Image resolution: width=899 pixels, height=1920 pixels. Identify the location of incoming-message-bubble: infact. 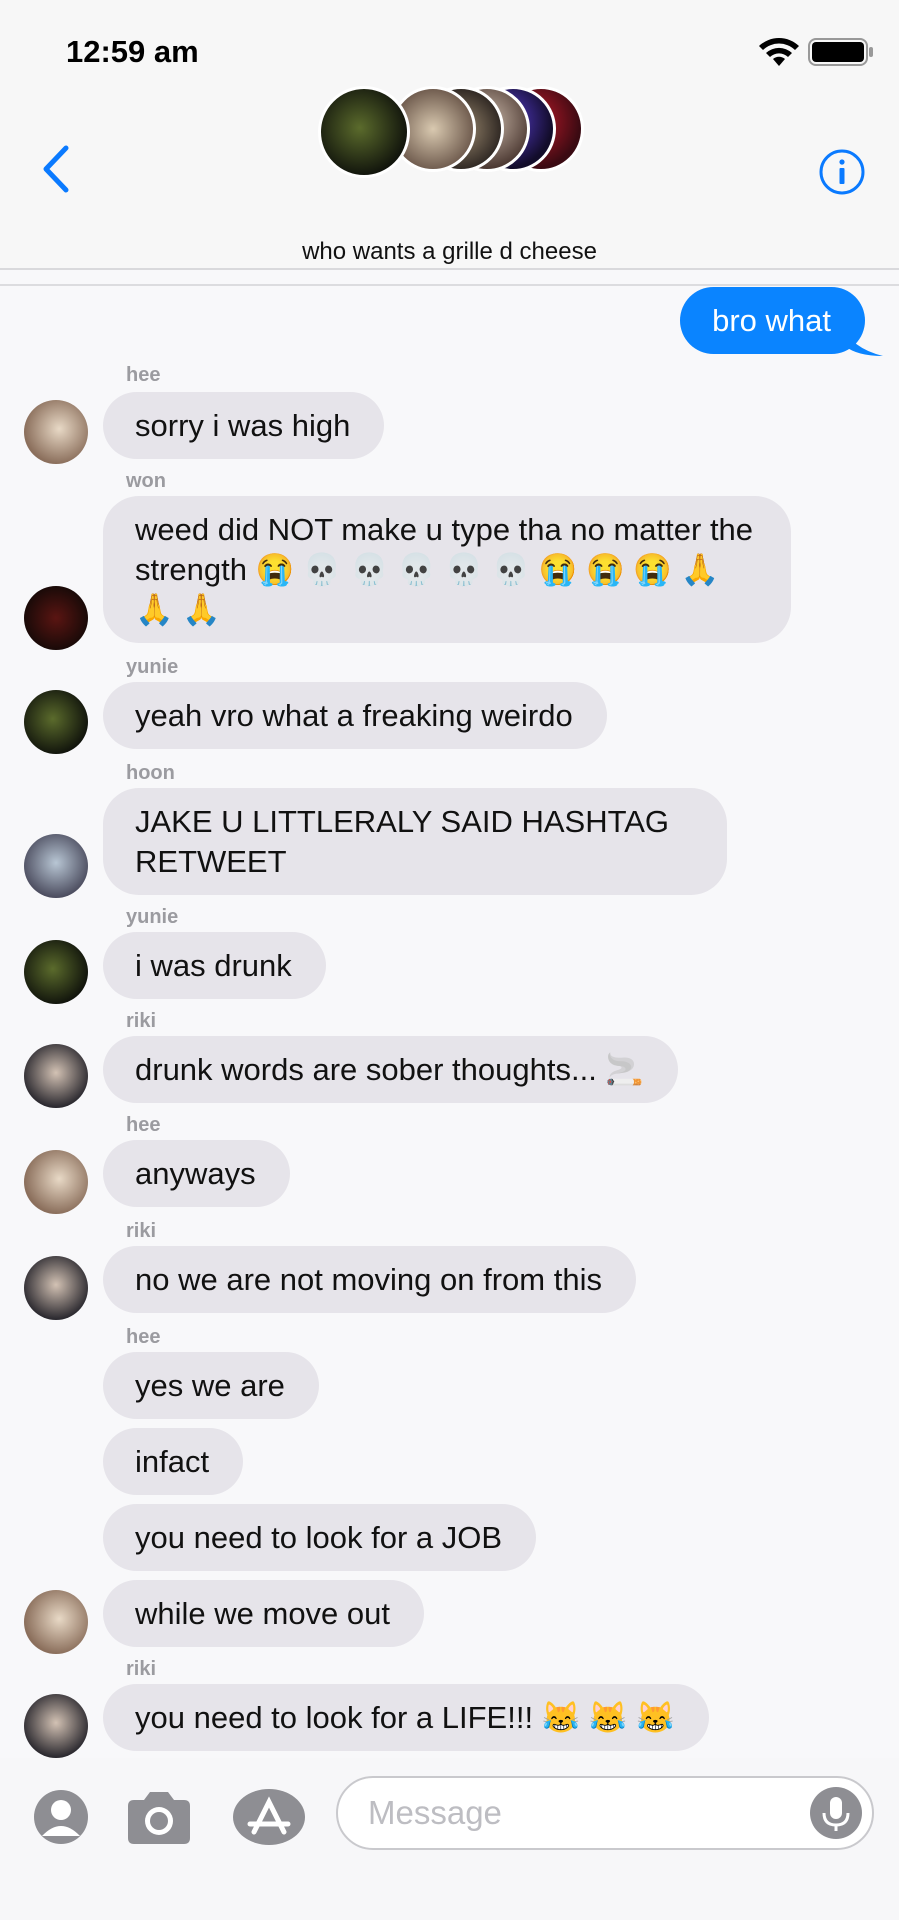
(173, 1461).